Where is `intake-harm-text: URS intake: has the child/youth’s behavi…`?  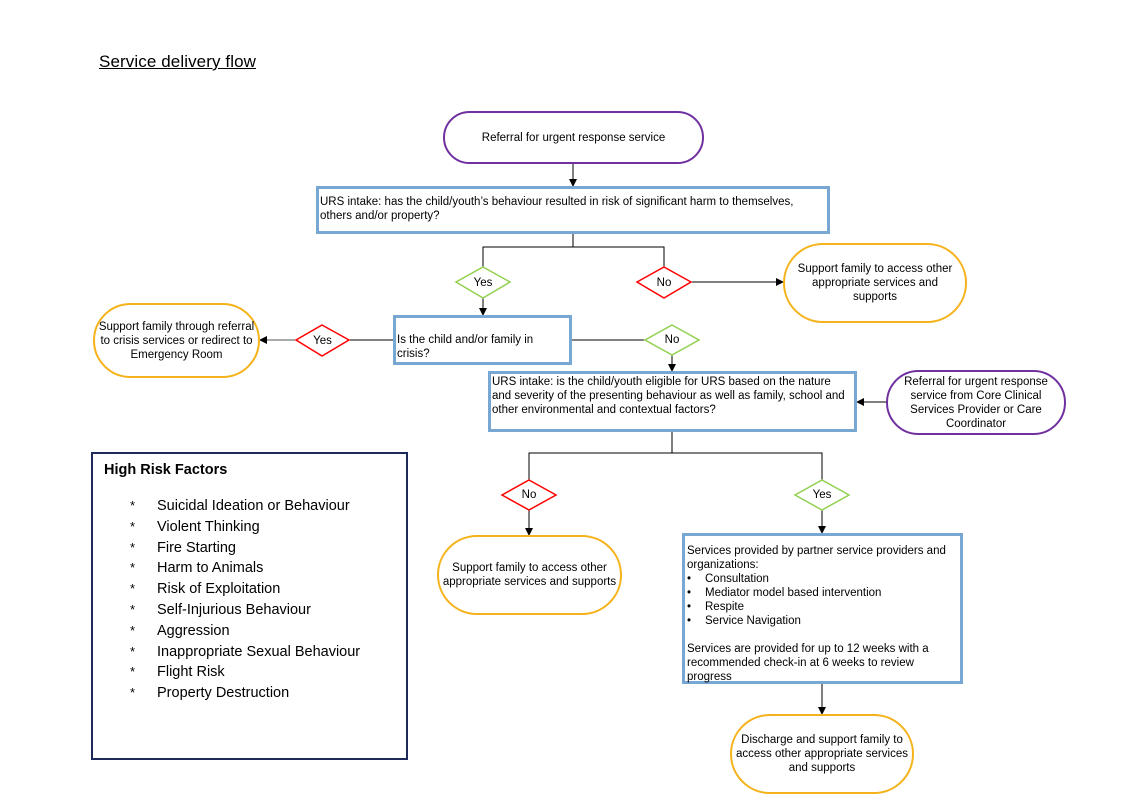
intake-harm-text: URS intake: has the child/youth’s behavi… is located at coordinates (557, 209).